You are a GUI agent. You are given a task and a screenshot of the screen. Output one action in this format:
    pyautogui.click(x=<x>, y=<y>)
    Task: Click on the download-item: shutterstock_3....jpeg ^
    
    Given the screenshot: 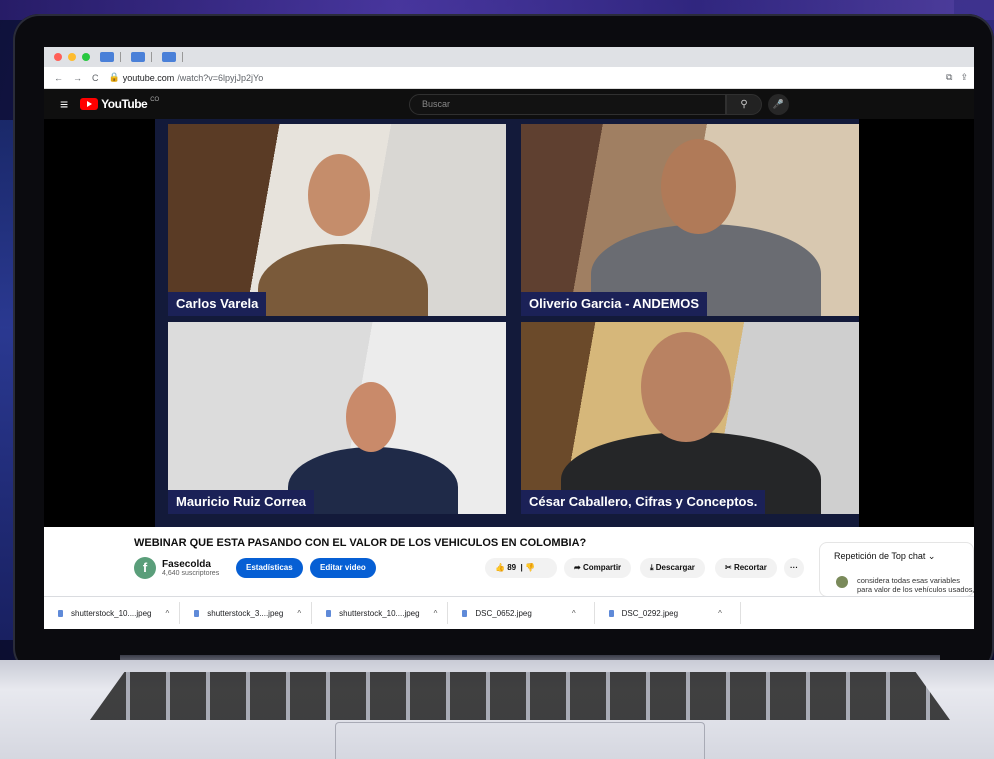 What is the action you would take?
    pyautogui.click(x=246, y=613)
    